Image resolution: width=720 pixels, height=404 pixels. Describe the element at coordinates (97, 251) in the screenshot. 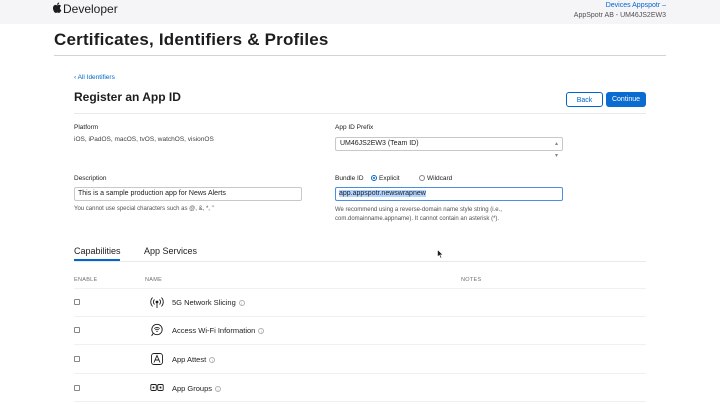

I see `tab-capabilities: Capabilities` at that location.